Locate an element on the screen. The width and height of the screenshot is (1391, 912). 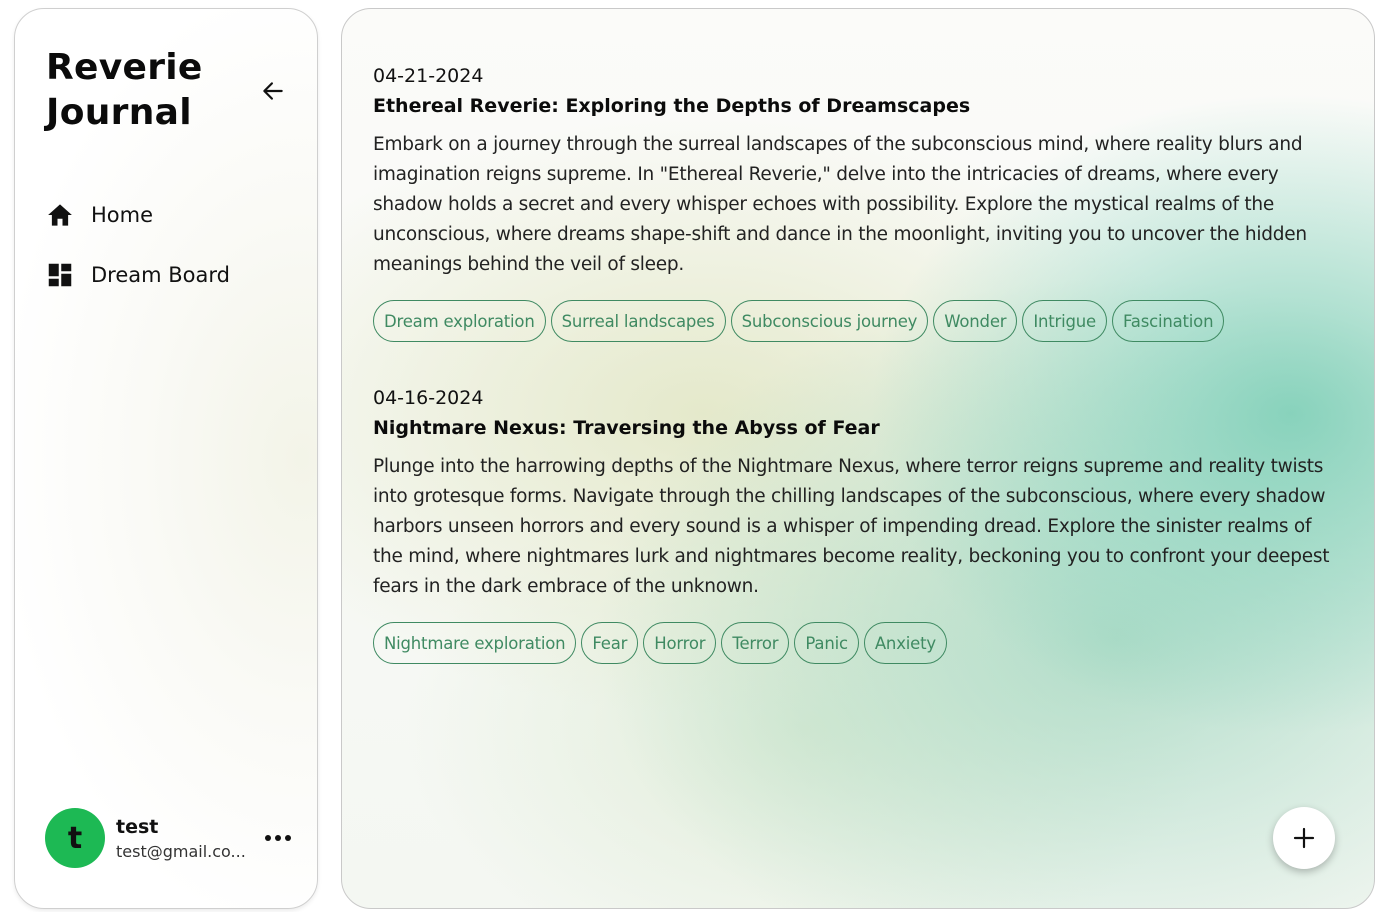
entry-date: 04-21-2024 is located at coordinates (428, 76).